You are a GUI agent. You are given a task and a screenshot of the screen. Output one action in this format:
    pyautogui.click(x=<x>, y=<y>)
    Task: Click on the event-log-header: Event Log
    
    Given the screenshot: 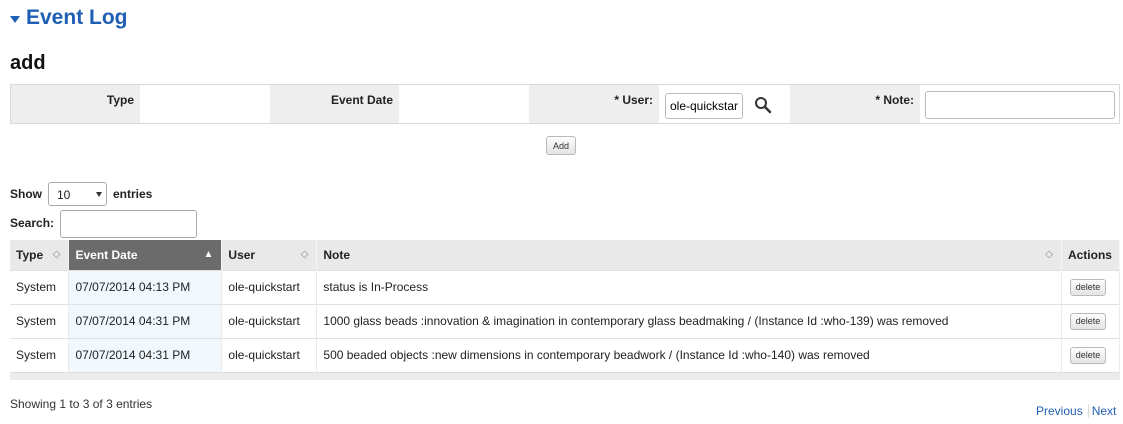 What is the action you would take?
    pyautogui.click(x=69, y=18)
    